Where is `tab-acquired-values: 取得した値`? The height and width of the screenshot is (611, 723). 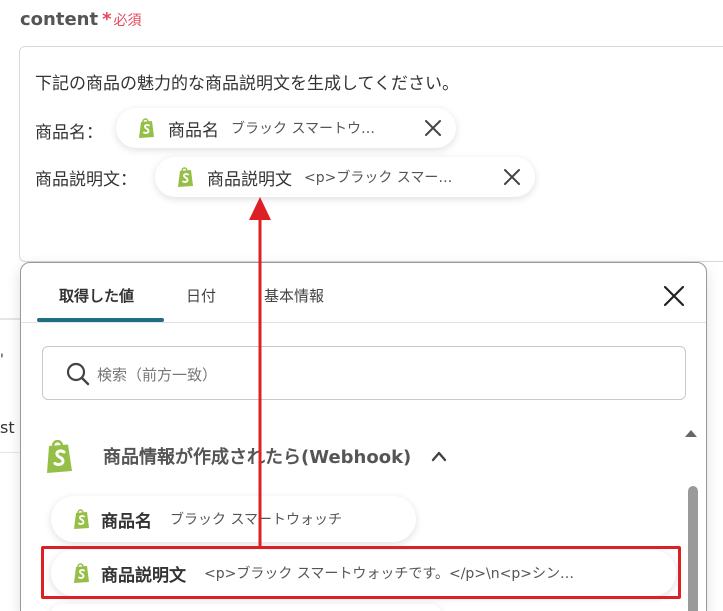 tab-acquired-values: 取得した値 is located at coordinates (96, 295).